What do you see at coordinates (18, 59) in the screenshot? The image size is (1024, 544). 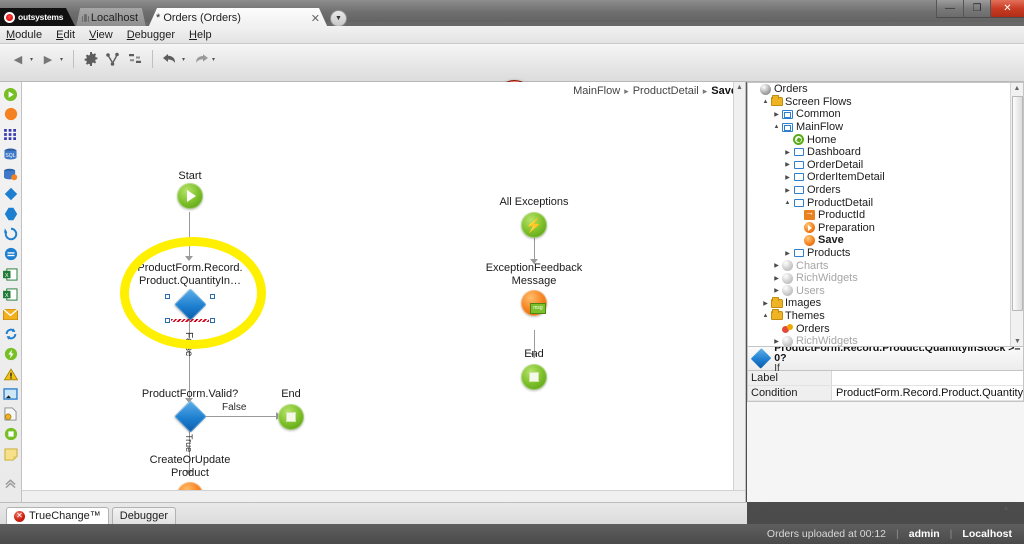 I see `back-icon: ◀` at bounding box center [18, 59].